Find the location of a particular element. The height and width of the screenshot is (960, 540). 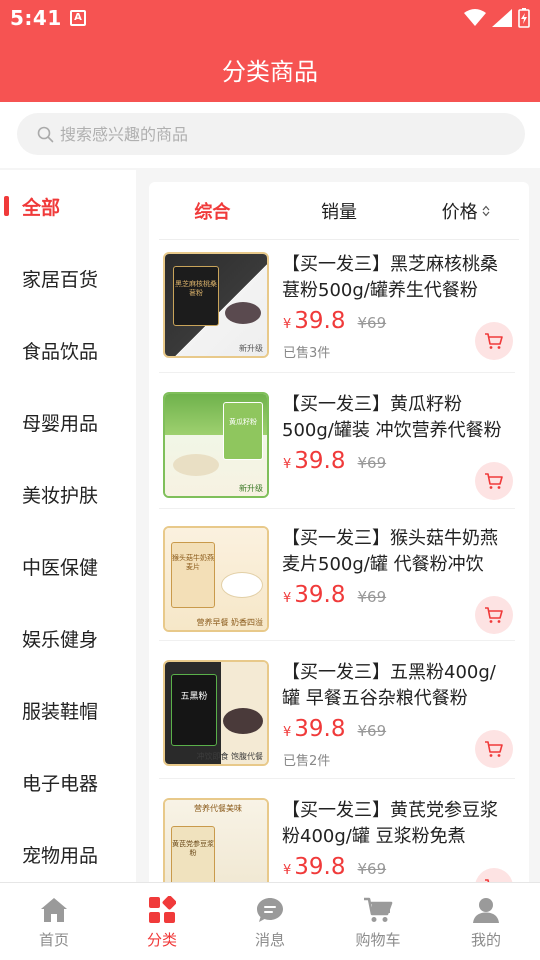

sidebar-item-tcm-health: 中医保健 is located at coordinates (68, 566).